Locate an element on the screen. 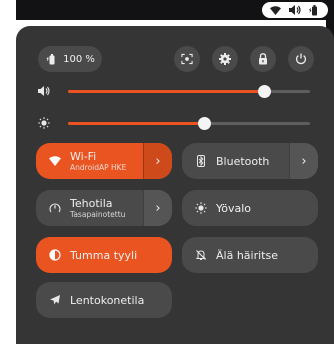 The height and width of the screenshot is (344, 334). brightness-track is located at coordinates (189, 123).